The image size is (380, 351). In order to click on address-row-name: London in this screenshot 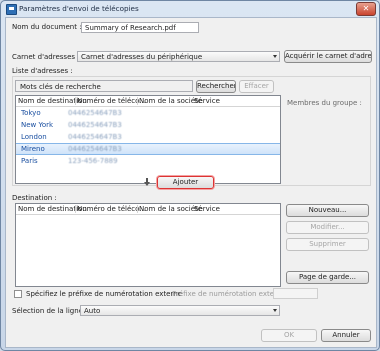, I will do `click(34, 137)`.